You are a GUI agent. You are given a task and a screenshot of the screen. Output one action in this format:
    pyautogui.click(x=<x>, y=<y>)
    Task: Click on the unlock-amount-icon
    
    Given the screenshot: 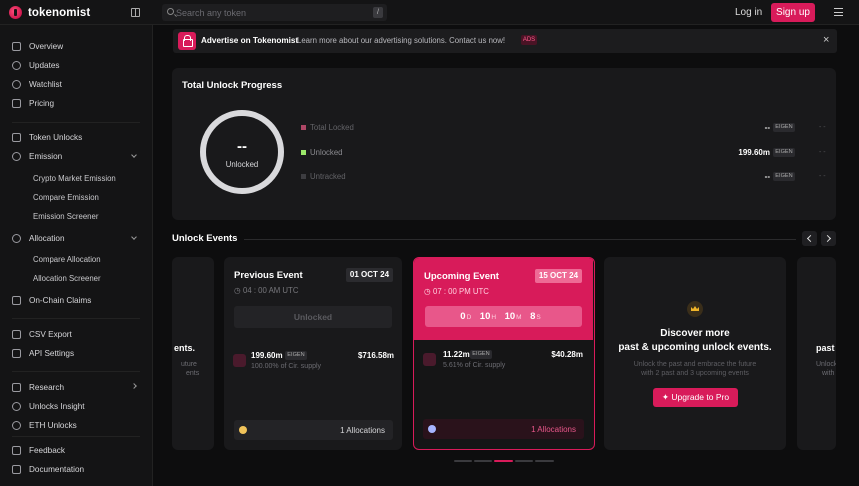 What is the action you would take?
    pyautogui.click(x=429, y=359)
    